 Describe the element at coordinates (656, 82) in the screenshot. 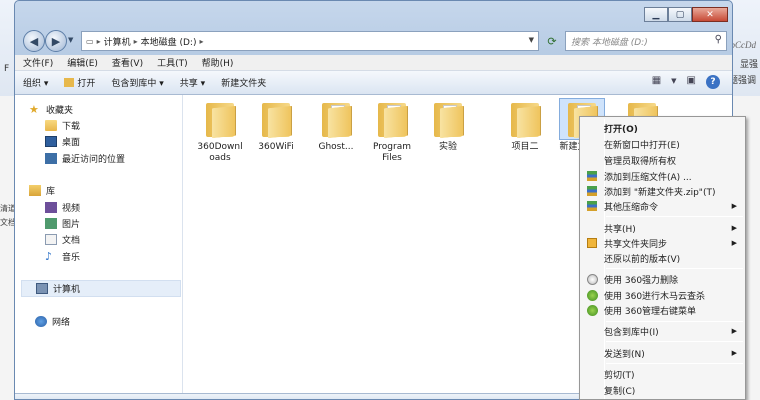

I see `change-view-icon: ▦` at that location.